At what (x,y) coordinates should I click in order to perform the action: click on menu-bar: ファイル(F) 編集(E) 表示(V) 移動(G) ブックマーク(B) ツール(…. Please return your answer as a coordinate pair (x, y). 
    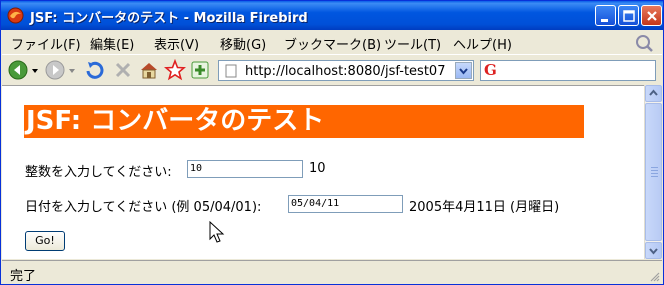
    Looking at the image, I should click on (332, 42).